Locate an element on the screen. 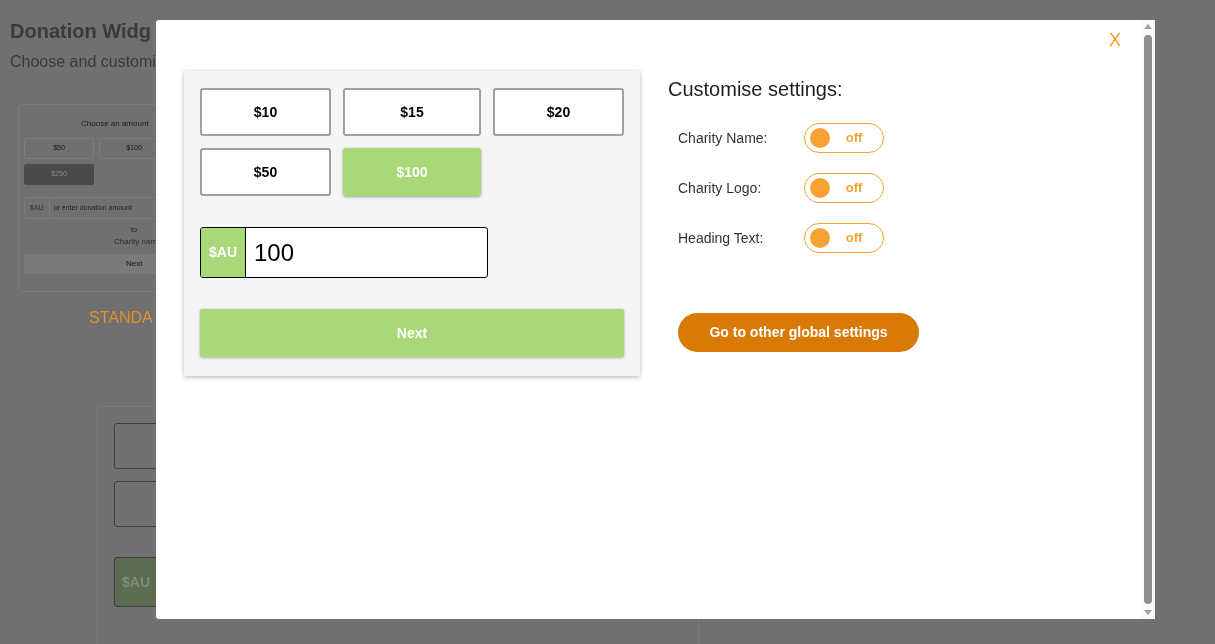 The image size is (1215, 644). settings-heading: Customise settings: is located at coordinates (755, 89).